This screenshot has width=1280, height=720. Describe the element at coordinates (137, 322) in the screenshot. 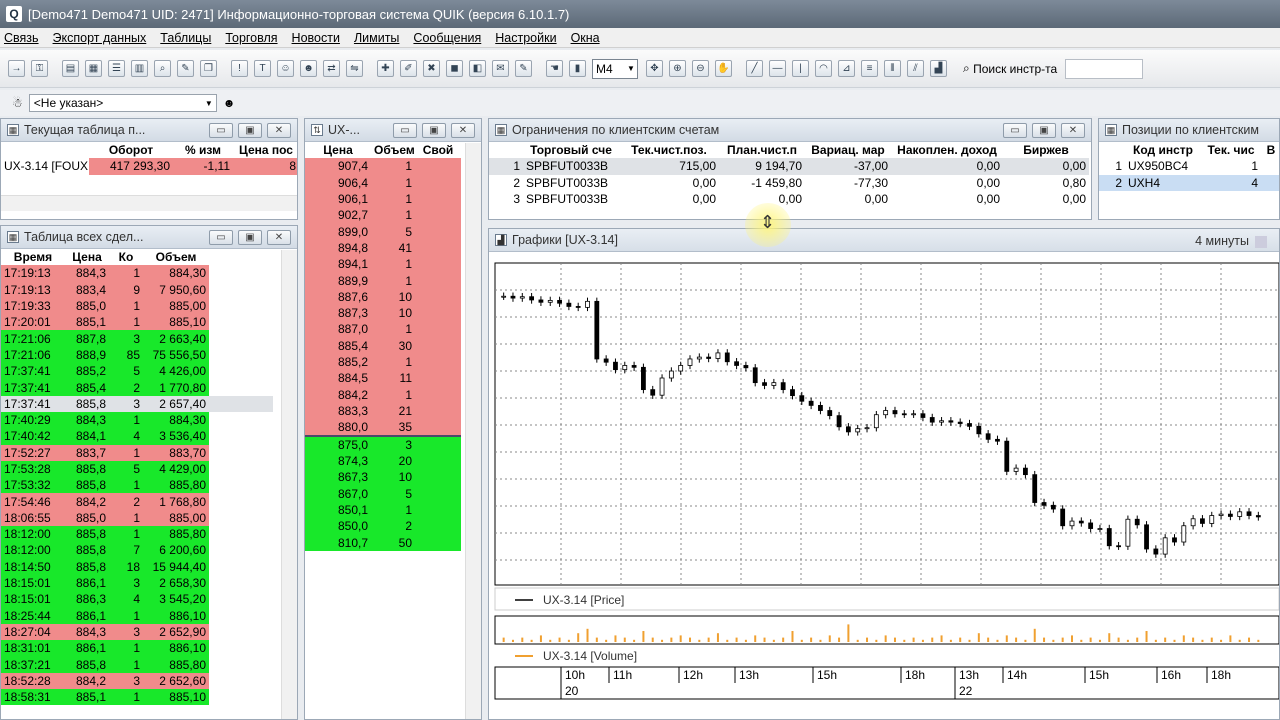

I see `table-row: 17:20:01 885,1 1 885,10` at that location.